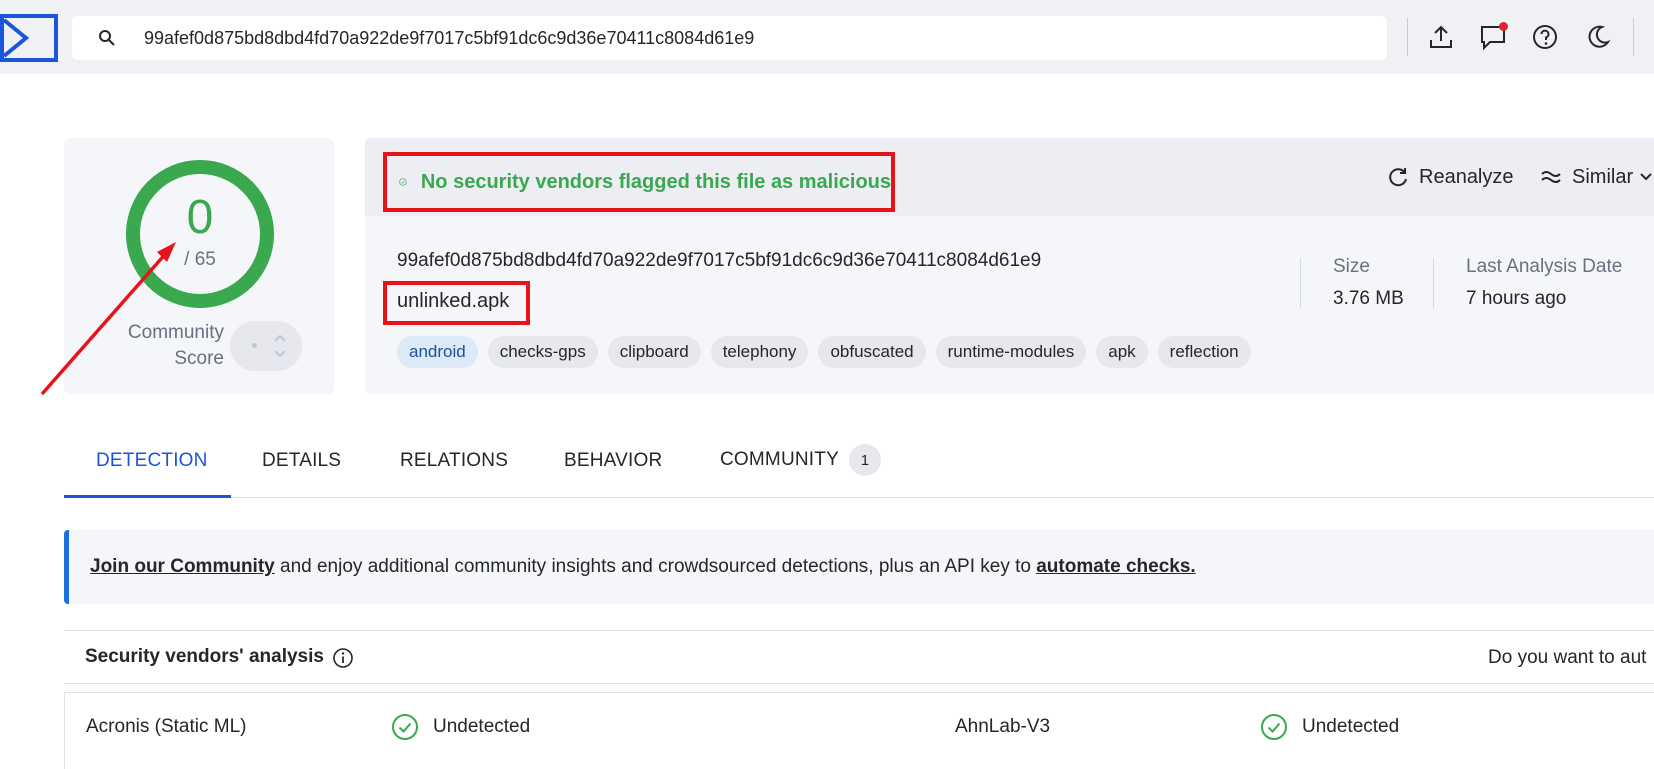 The image size is (1654, 769). I want to click on similar-label: Similar, so click(1603, 176).